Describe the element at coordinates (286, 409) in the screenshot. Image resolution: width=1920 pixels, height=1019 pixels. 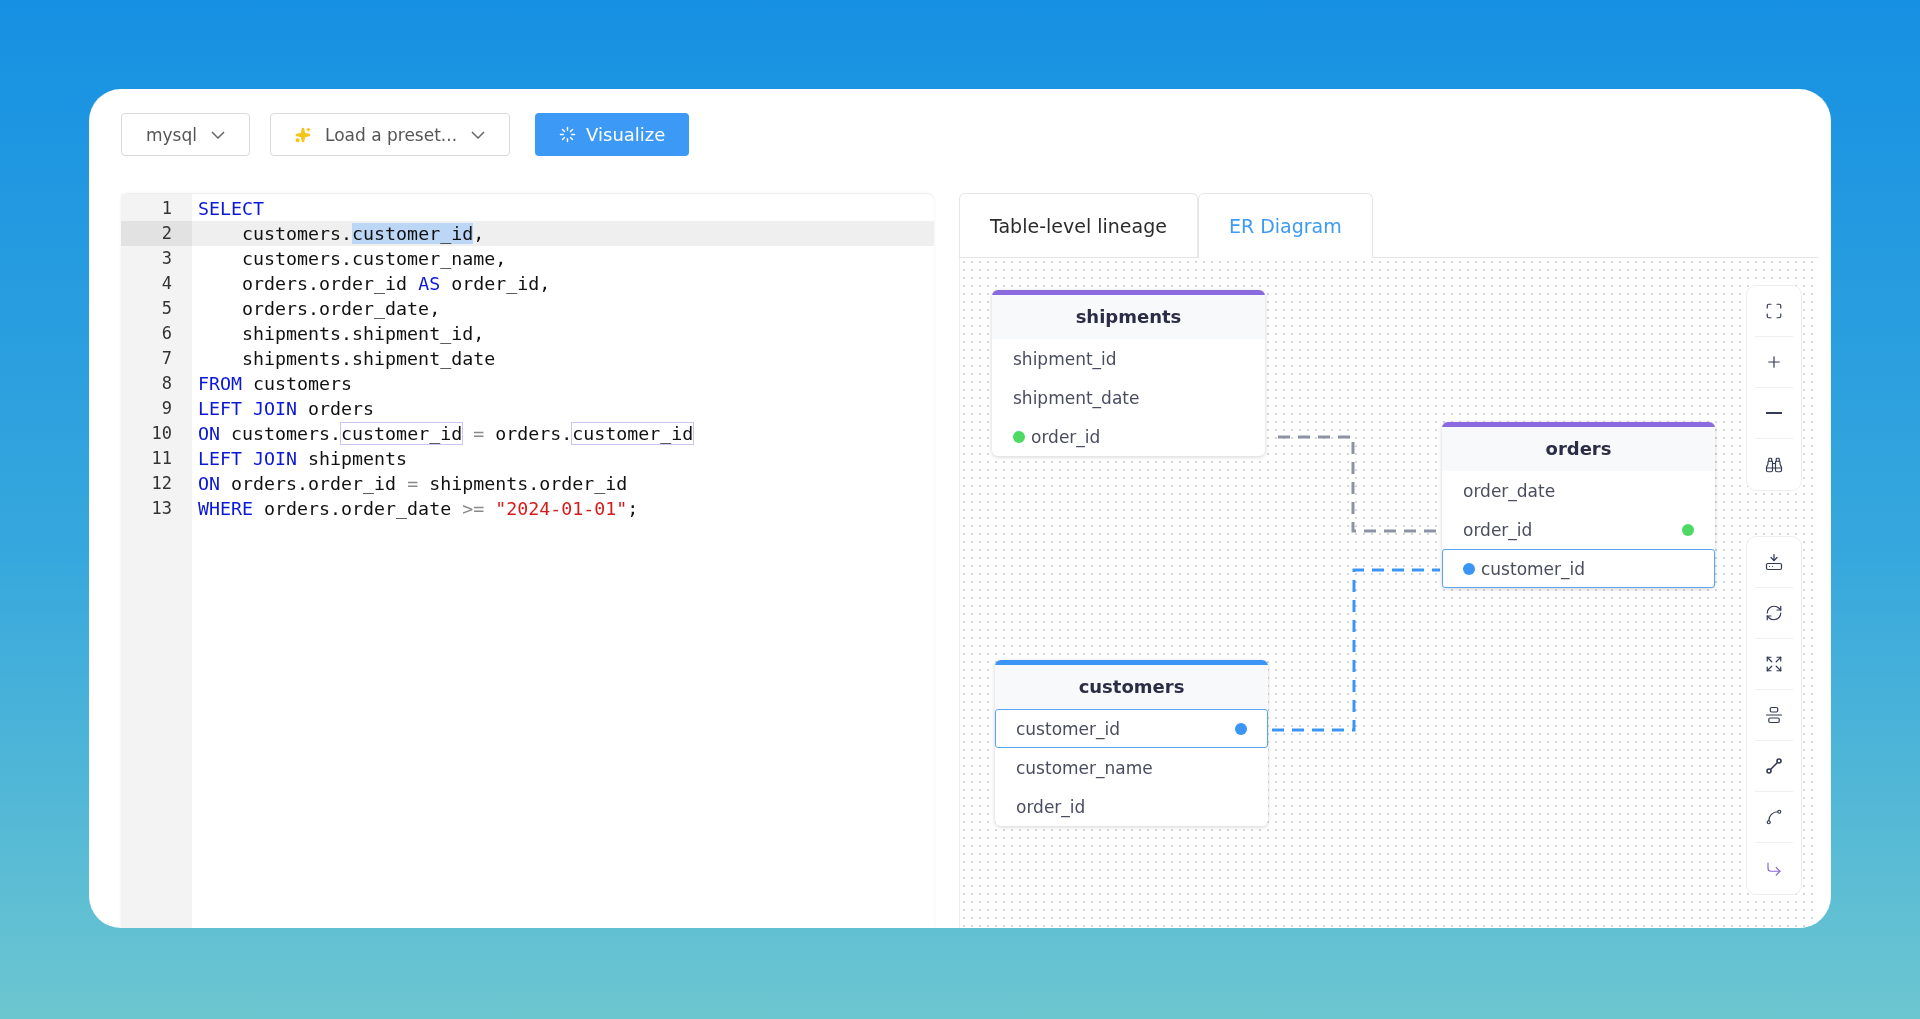
I see `code-line: LEFT JOIN orders` at that location.